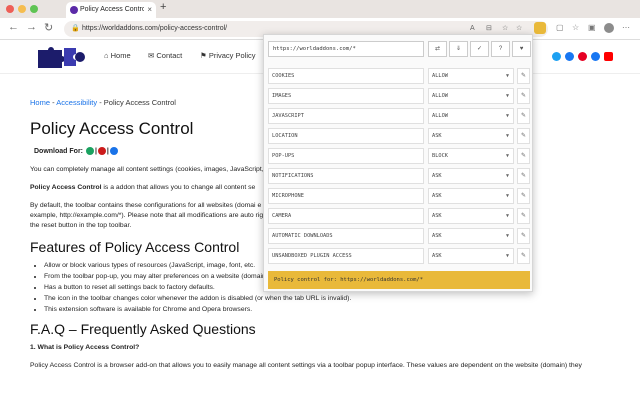 This screenshot has width=640, height=400. I want to click on setting-label: NOTIFICATIONS, so click(346, 176).